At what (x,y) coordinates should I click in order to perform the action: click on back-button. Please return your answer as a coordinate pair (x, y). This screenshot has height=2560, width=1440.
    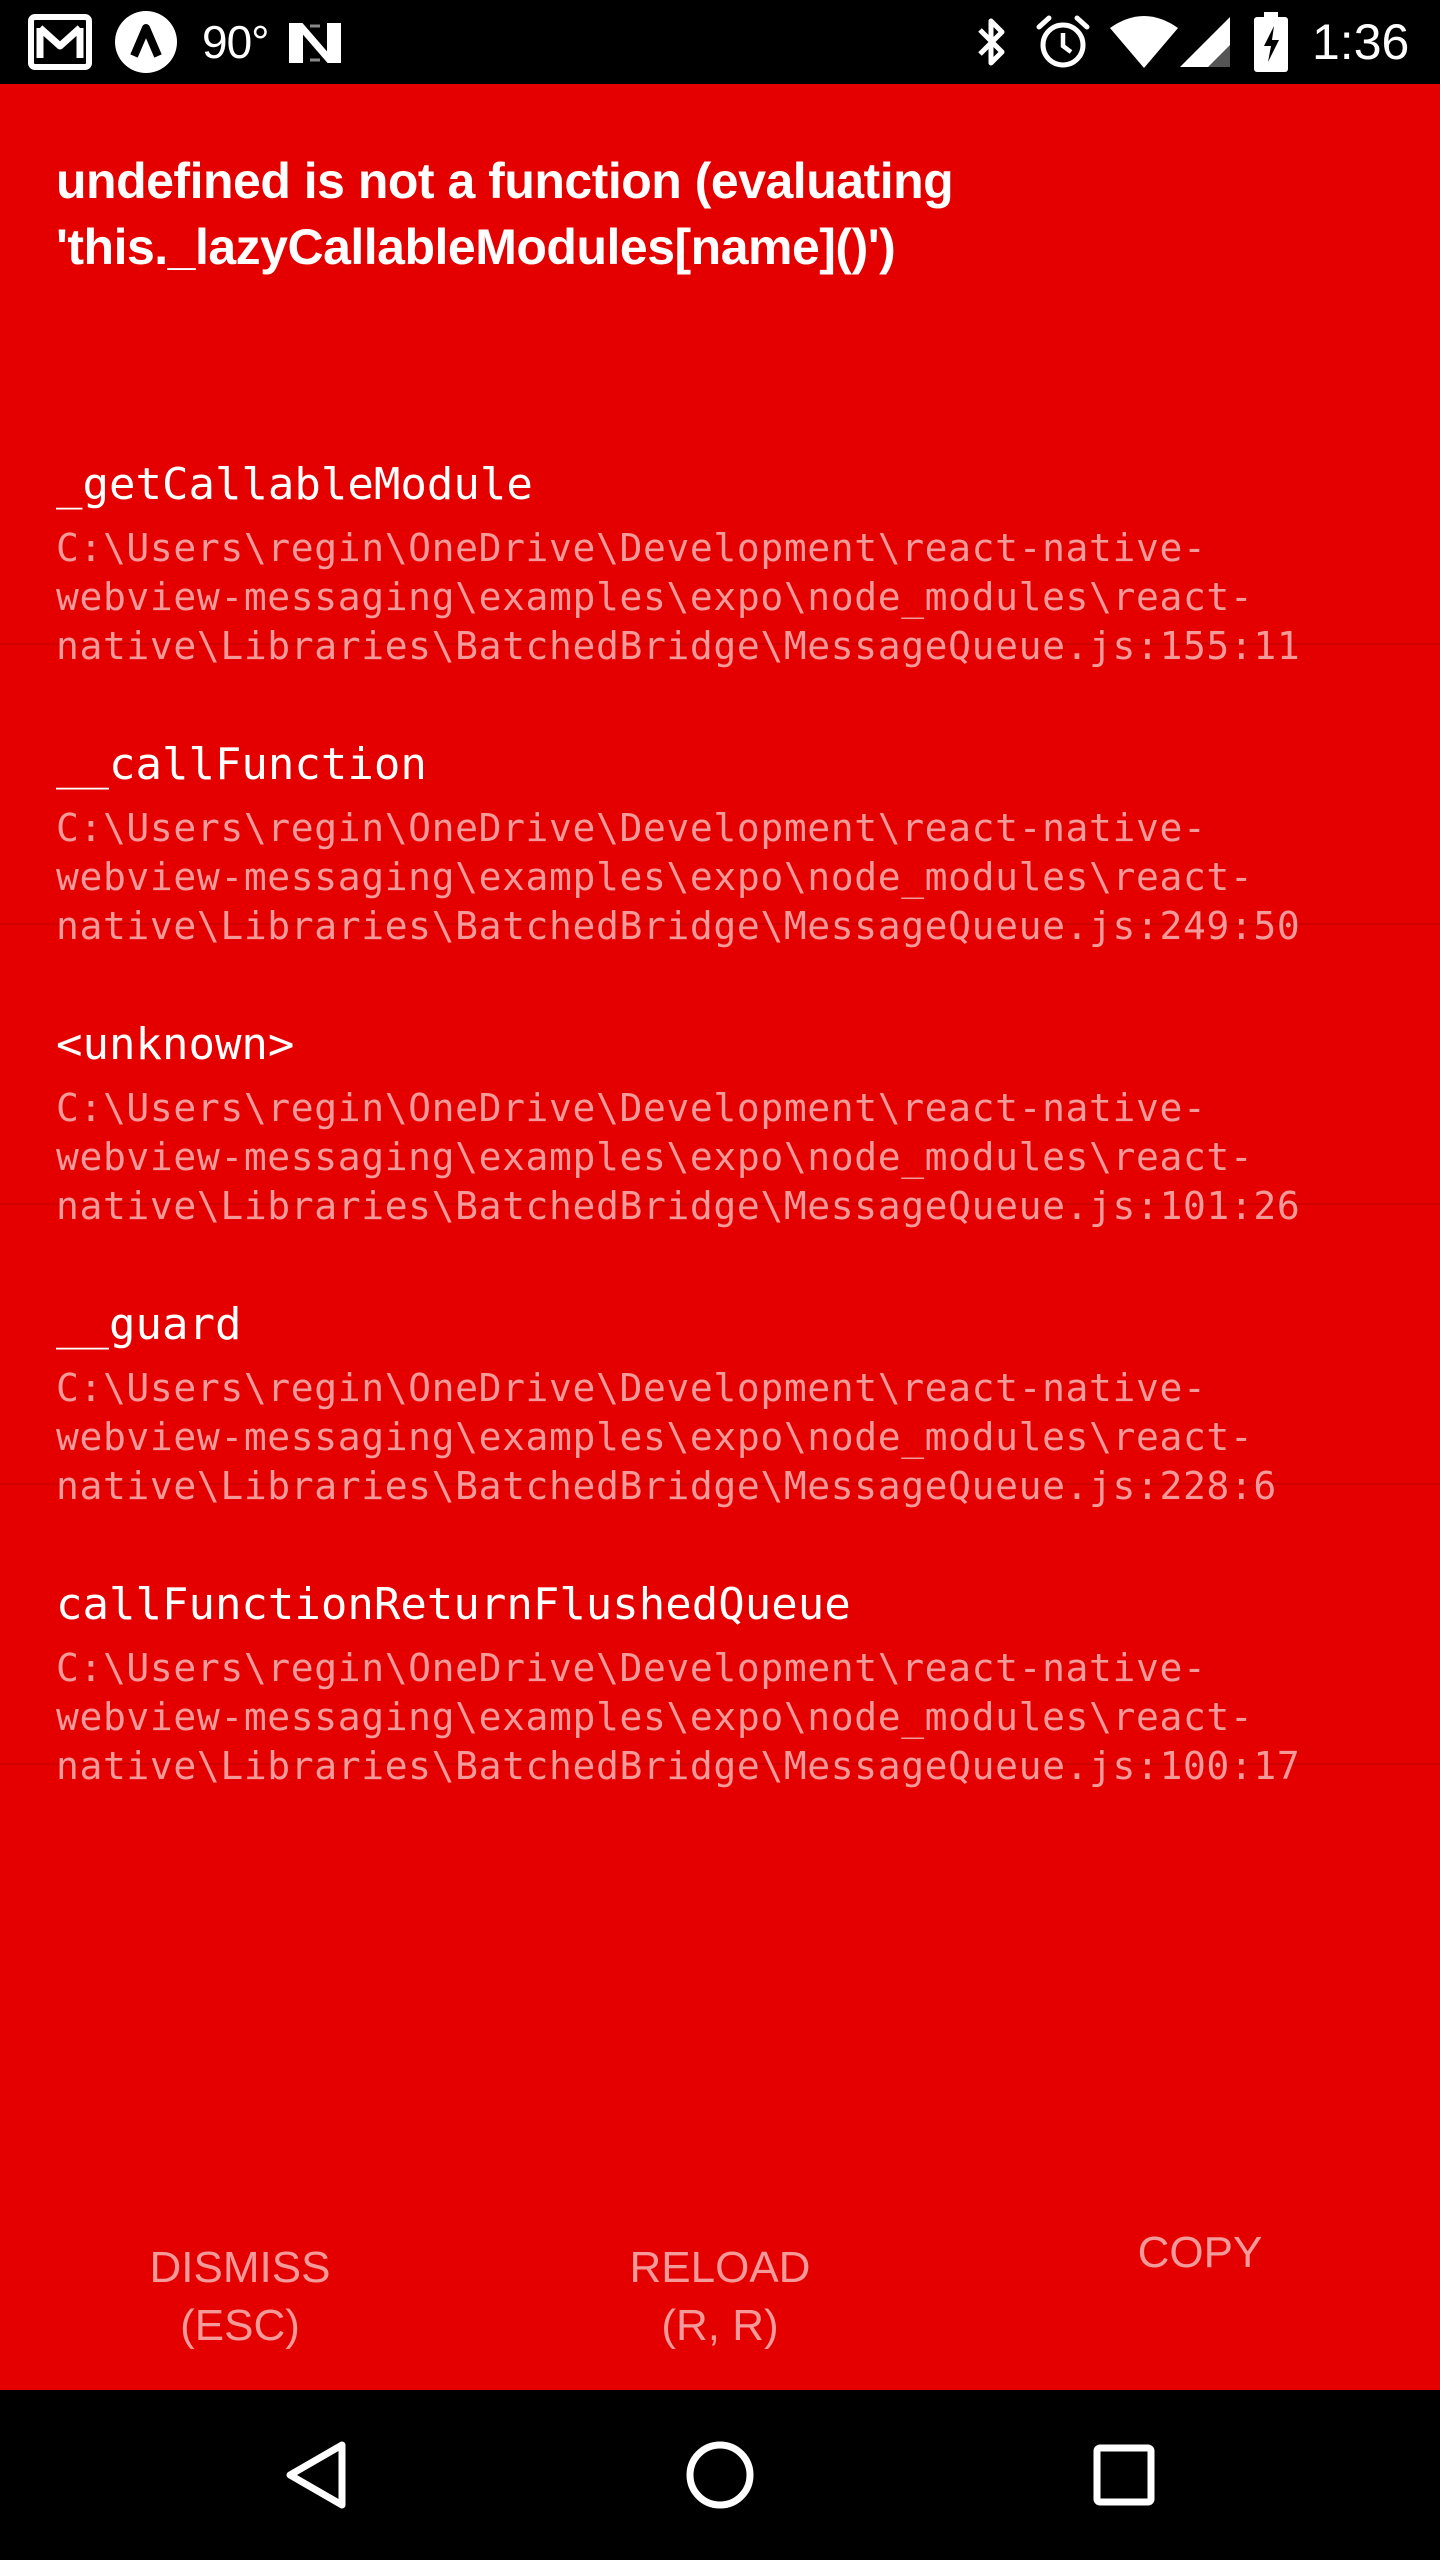
    Looking at the image, I should click on (316, 2475).